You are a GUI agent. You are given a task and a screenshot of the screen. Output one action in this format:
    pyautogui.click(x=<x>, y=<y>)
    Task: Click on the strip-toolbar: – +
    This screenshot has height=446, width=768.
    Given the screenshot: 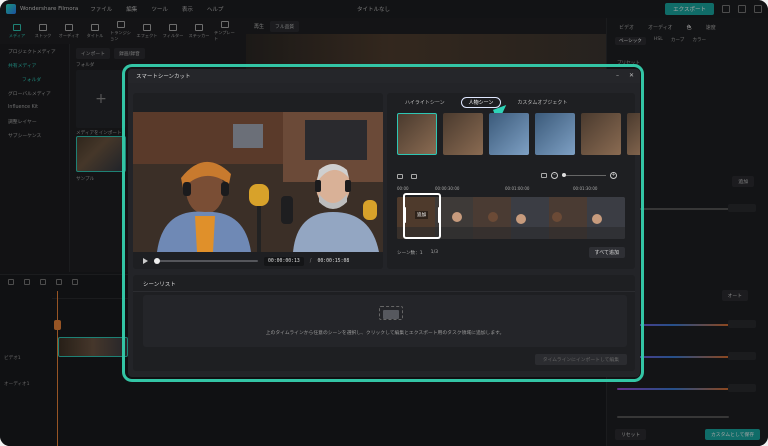 What is the action you would take?
    pyautogui.click(x=511, y=176)
    